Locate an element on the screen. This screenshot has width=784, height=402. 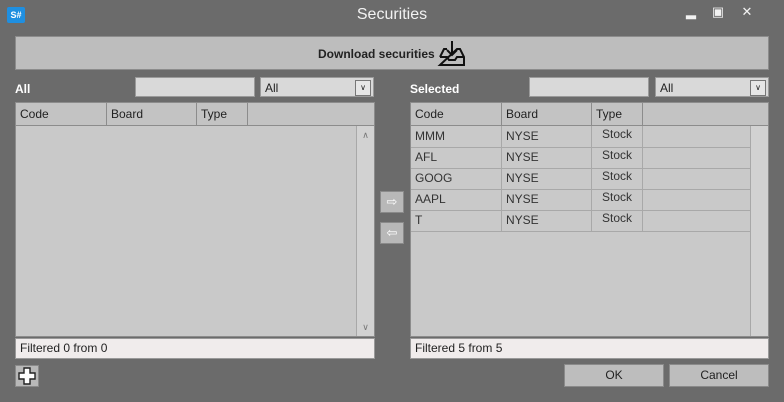
download-securities-button: Download securities is located at coordinates (392, 53).